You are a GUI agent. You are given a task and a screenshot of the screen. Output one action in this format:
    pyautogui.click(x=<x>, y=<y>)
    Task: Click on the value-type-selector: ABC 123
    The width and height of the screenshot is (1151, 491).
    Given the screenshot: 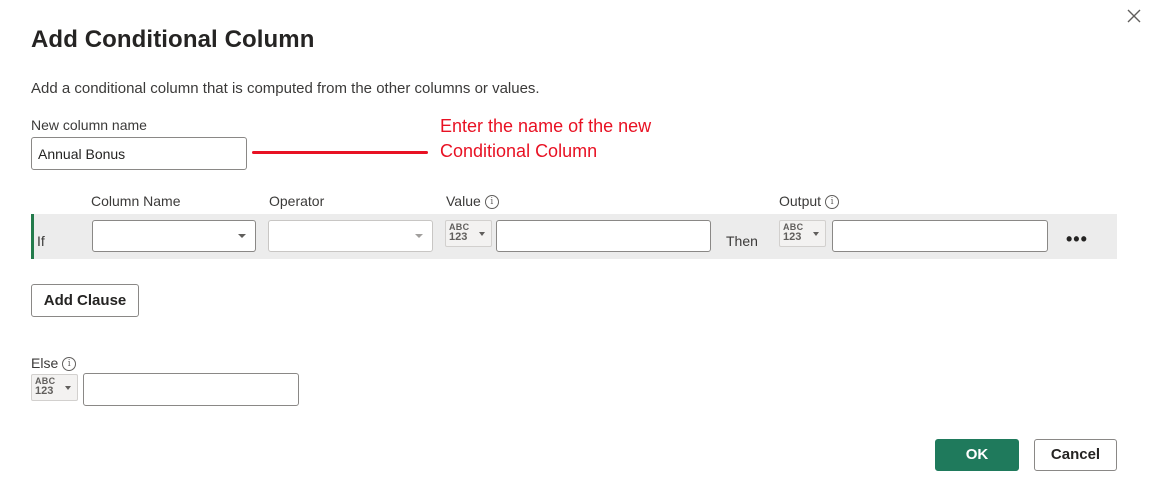 What is the action you would take?
    pyautogui.click(x=468, y=233)
    